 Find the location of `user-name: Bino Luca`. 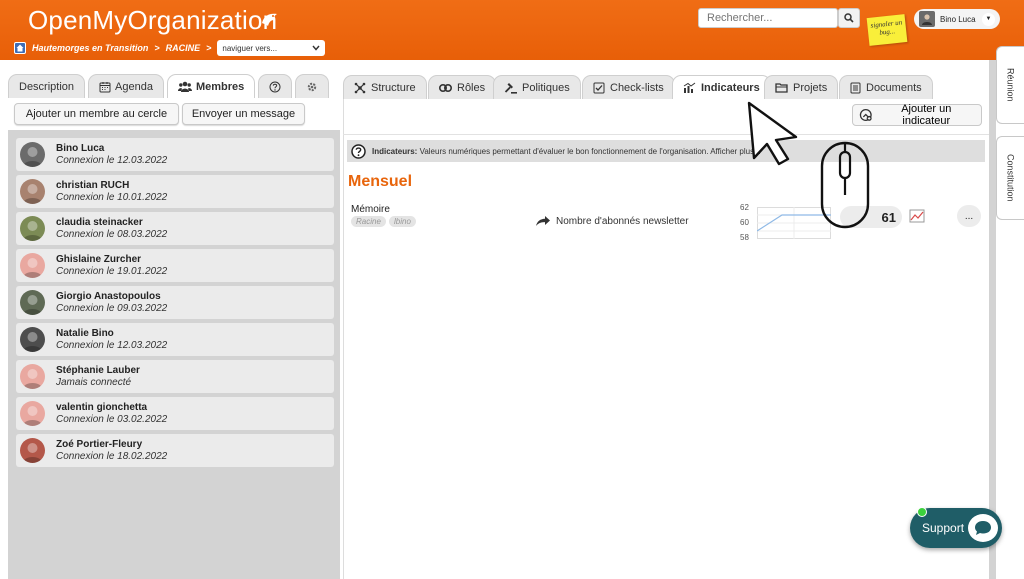

user-name: Bino Luca is located at coordinates (958, 19).